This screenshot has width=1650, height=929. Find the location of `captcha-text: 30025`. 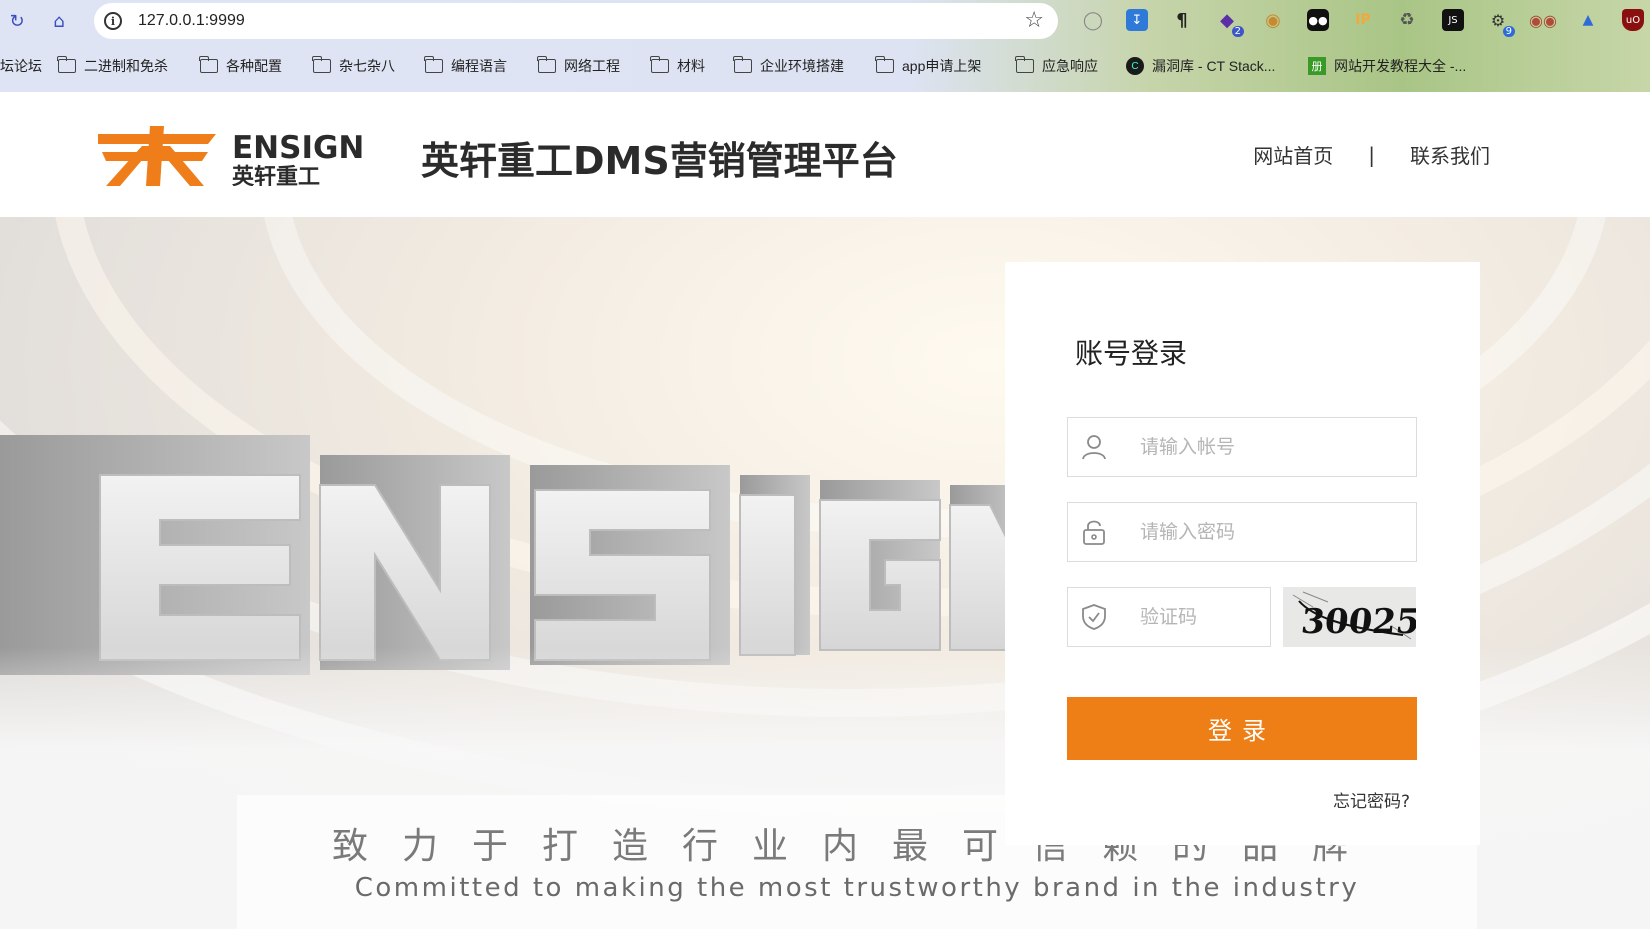

captcha-text: 30025 is located at coordinates (1357, 622).